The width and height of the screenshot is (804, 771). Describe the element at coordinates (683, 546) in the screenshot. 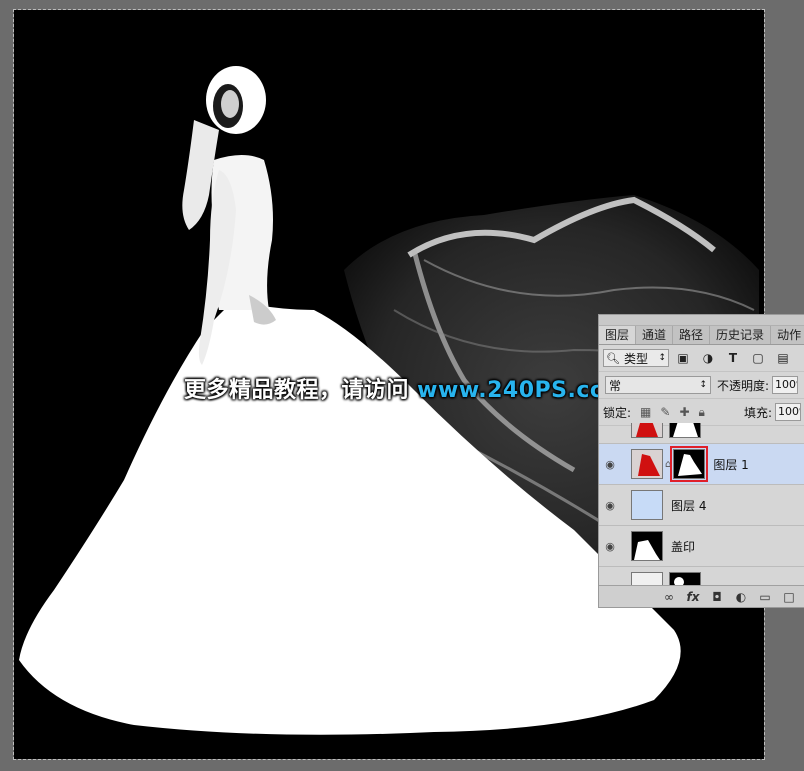

I see `layer-name: 盖印` at that location.